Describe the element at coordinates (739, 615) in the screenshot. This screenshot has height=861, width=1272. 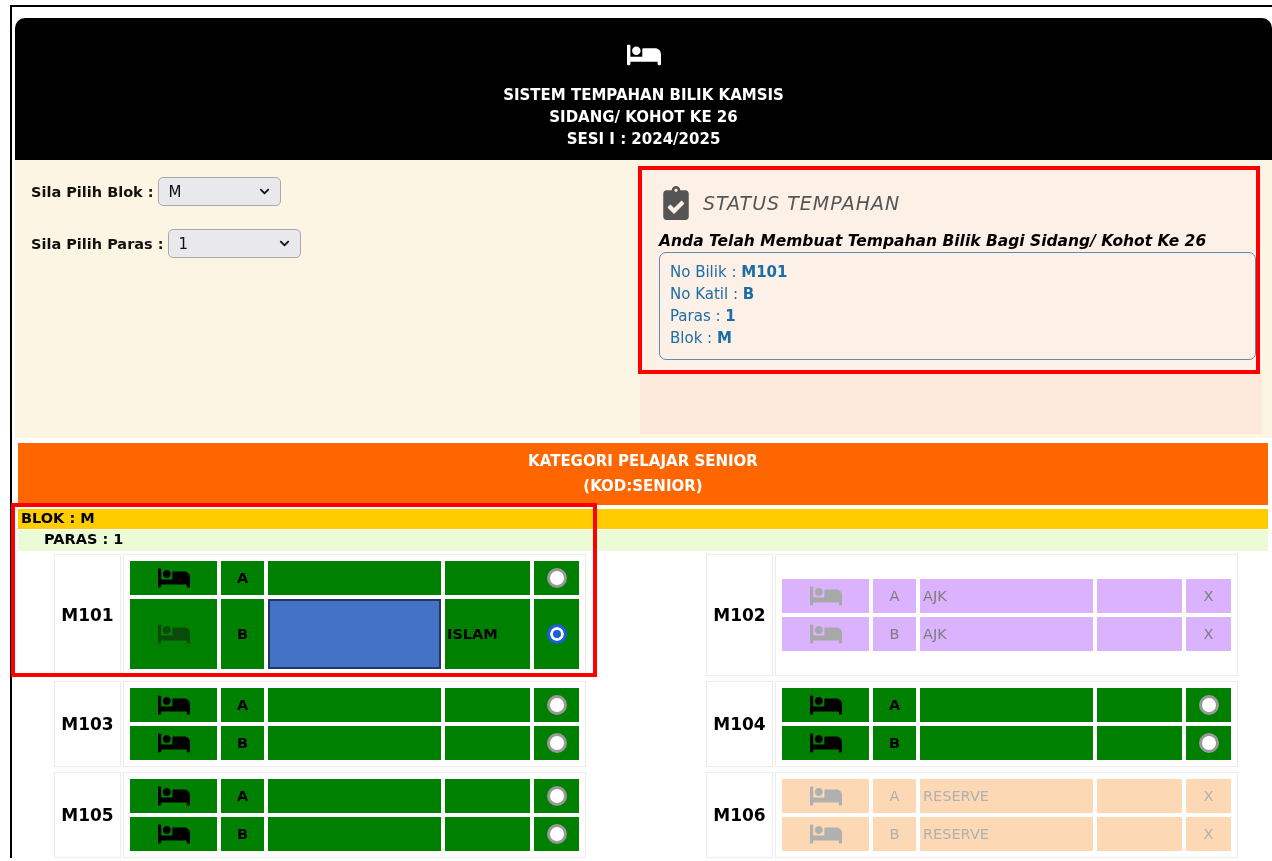
I see `room-name: M102` at that location.